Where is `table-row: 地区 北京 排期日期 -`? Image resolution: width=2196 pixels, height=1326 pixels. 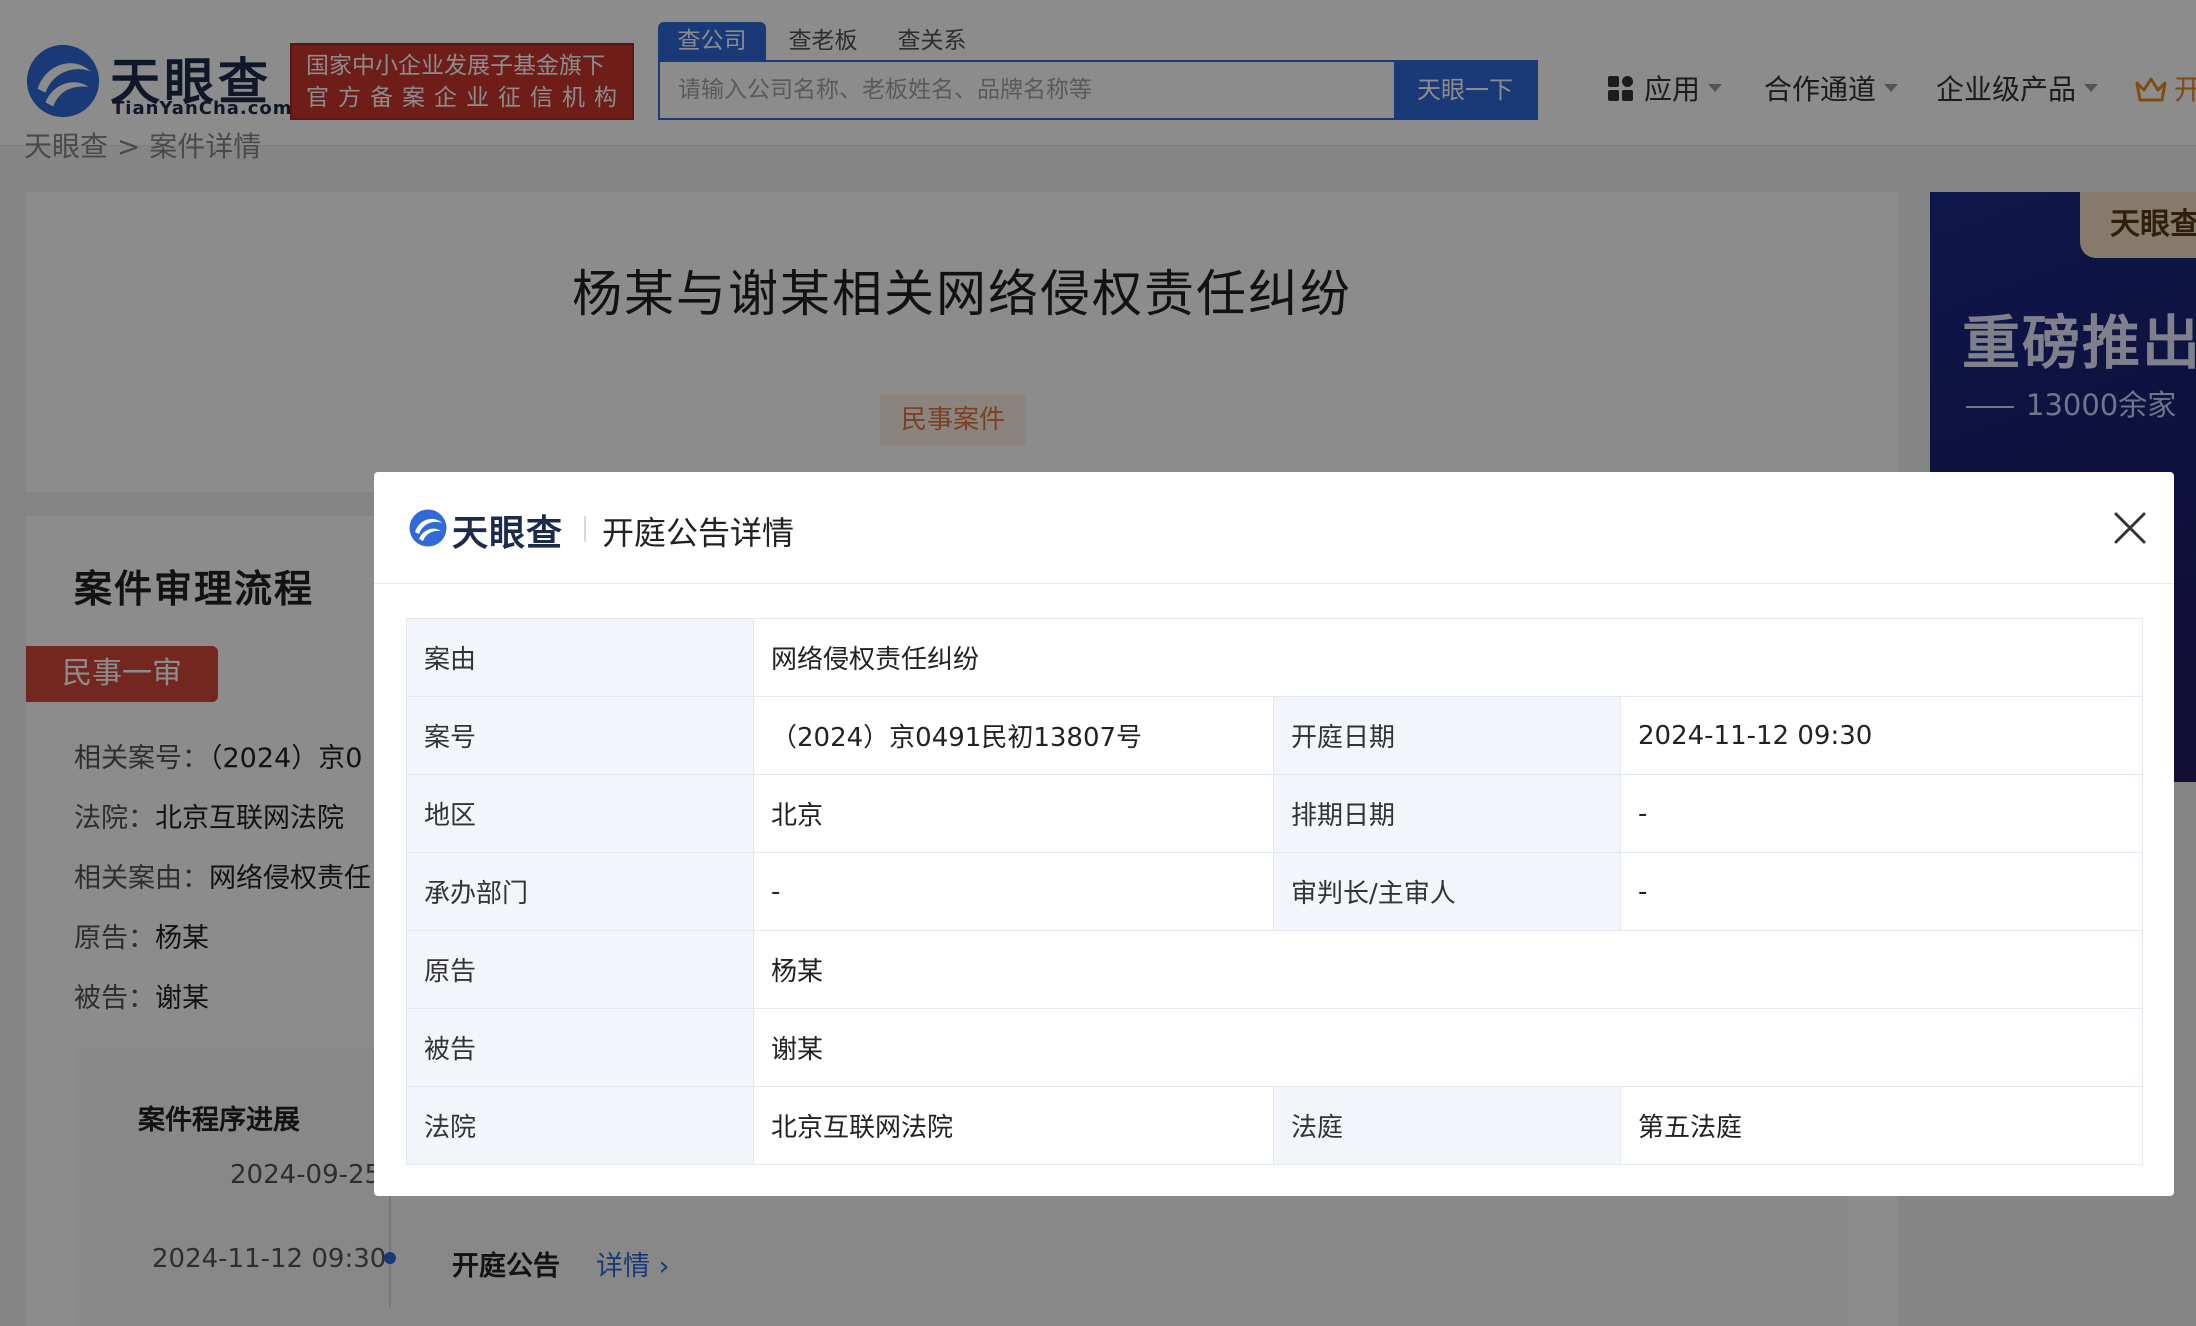
table-row: 地区 北京 排期日期 - is located at coordinates (1275, 814).